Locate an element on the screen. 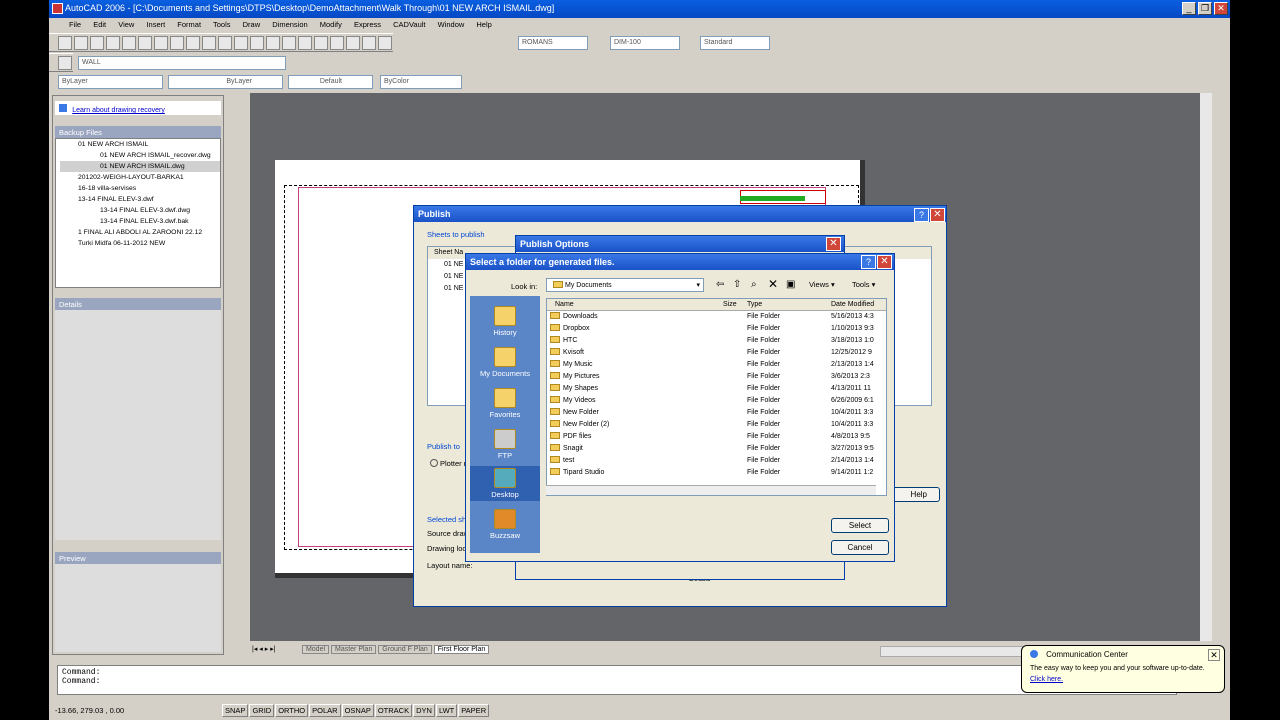 This screenshot has width=1280, height=720. file-row: Kvisoft File Folder 12/25/2012 9 is located at coordinates (716, 353).